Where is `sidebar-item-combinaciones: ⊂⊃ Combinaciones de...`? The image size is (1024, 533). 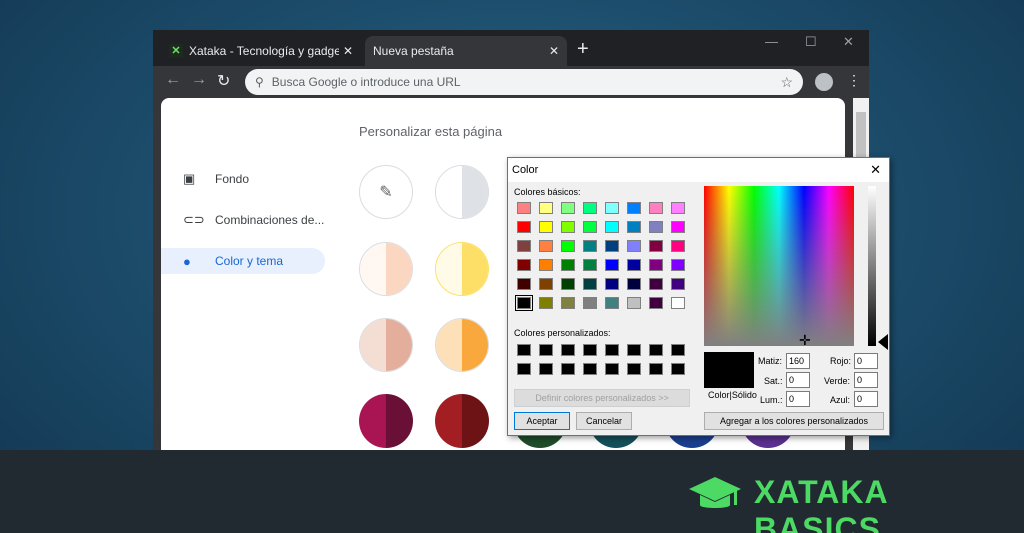 sidebar-item-combinaciones: ⊂⊃ Combinaciones de... is located at coordinates (243, 220).